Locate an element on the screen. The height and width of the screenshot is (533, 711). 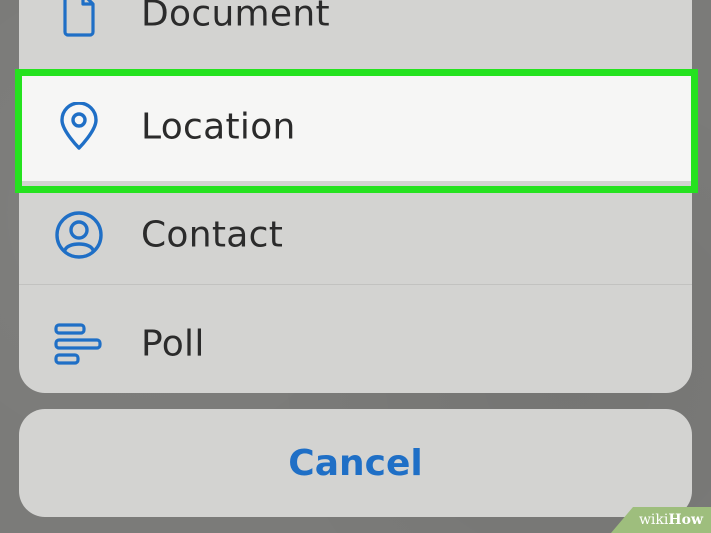
menu-item-label: Contact is located at coordinates (212, 235).